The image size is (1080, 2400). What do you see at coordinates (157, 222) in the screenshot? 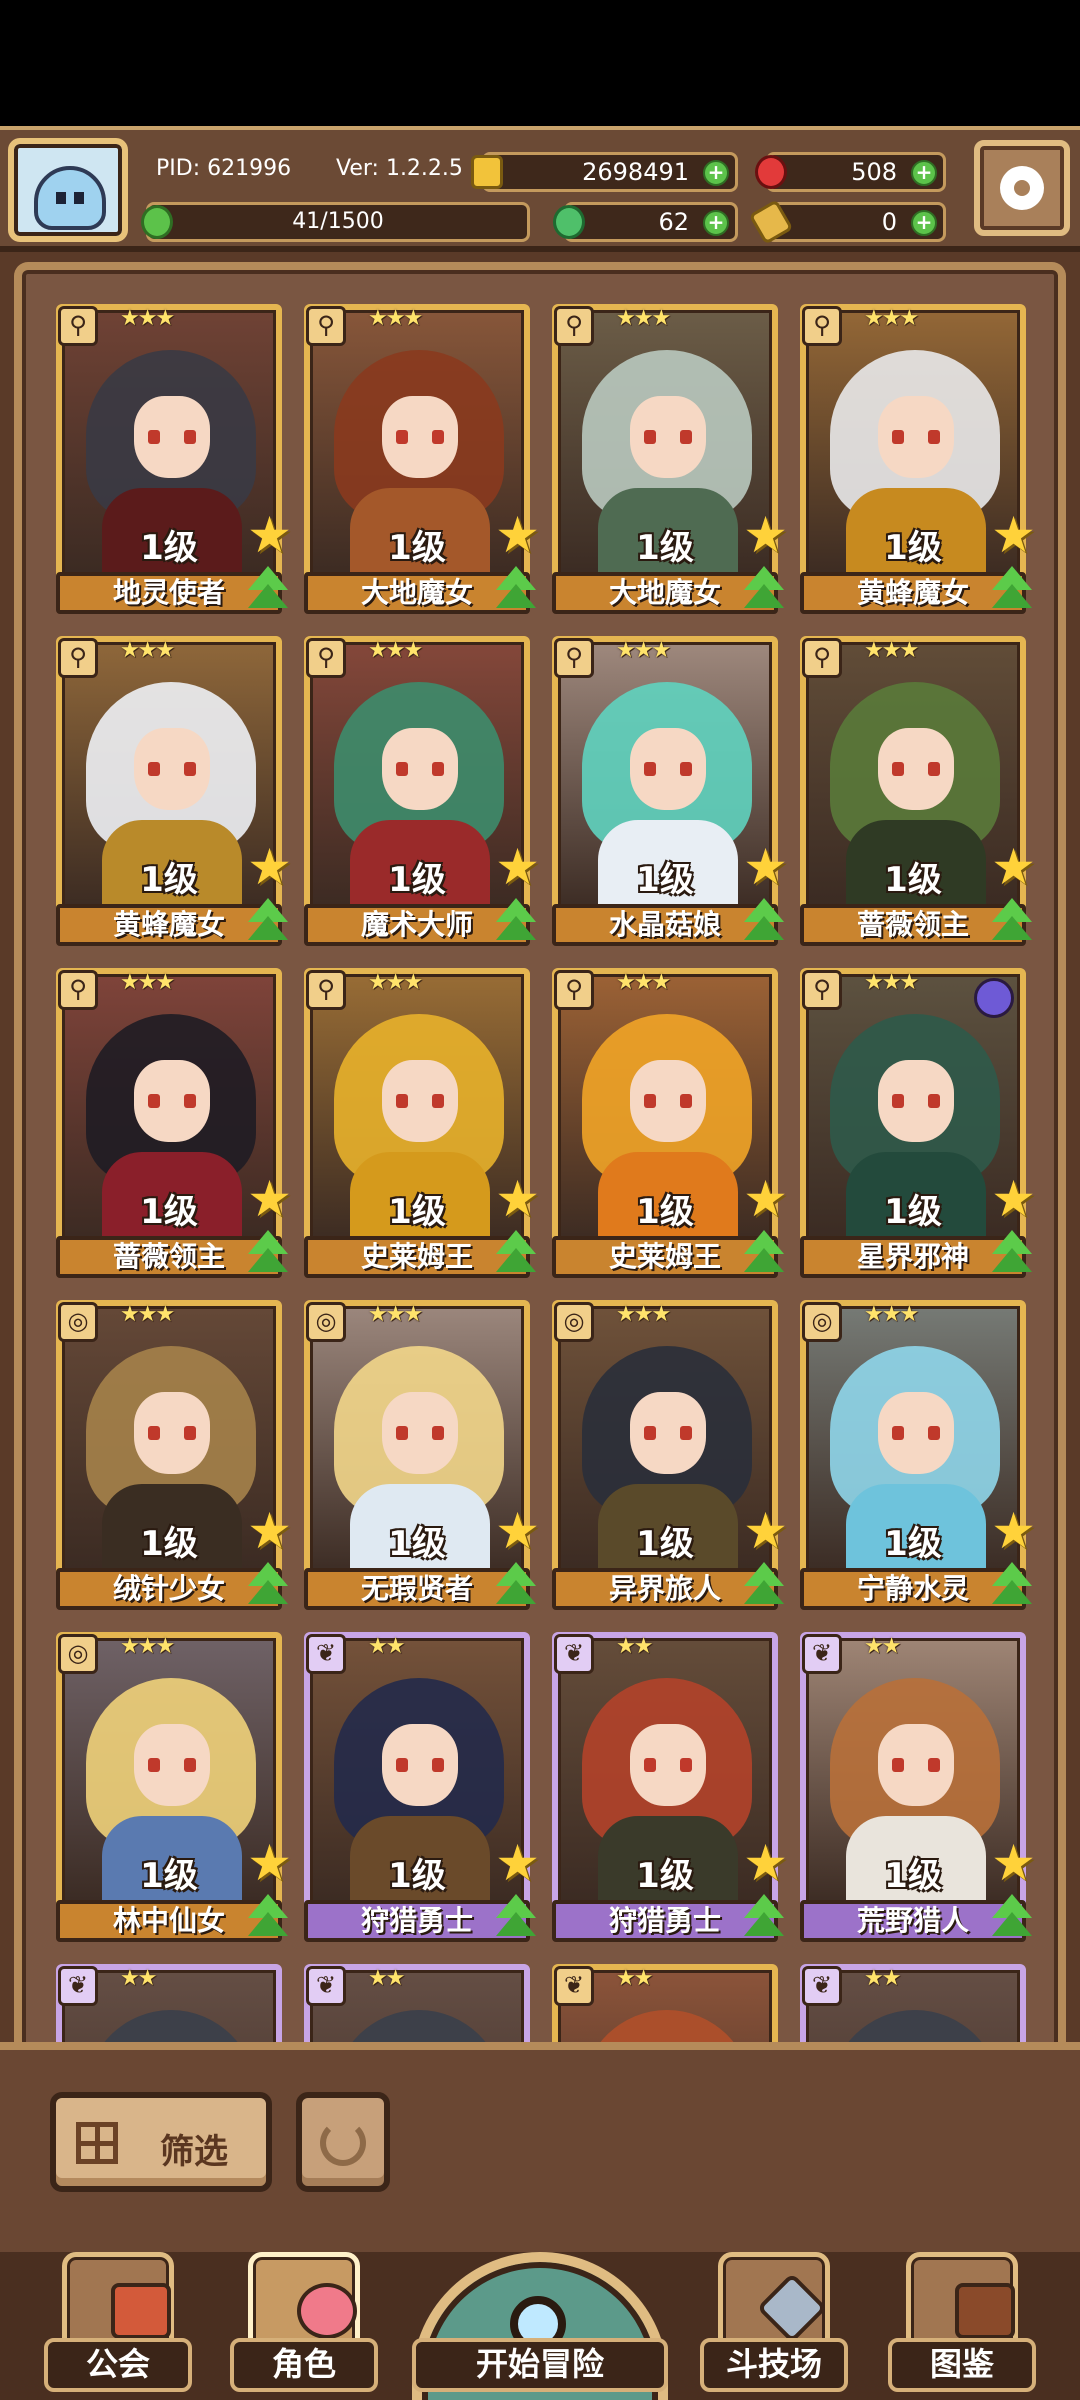
I see `energy-icon` at bounding box center [157, 222].